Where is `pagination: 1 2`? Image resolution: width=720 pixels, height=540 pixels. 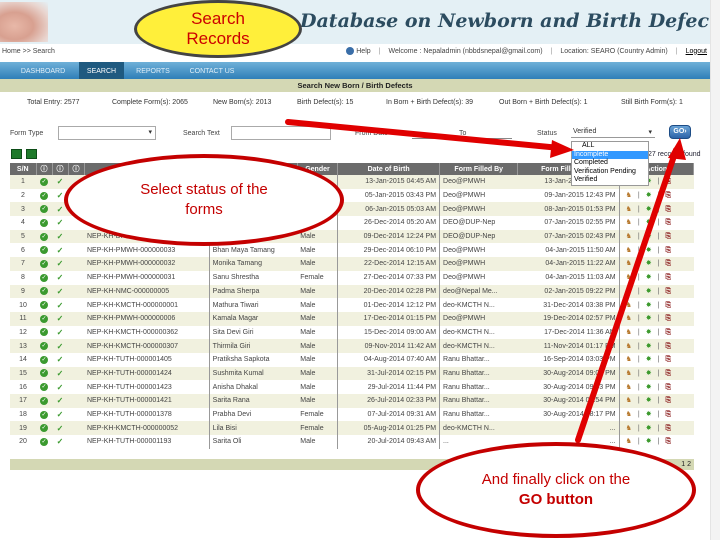
pagination: 1 2 is located at coordinates (686, 464).